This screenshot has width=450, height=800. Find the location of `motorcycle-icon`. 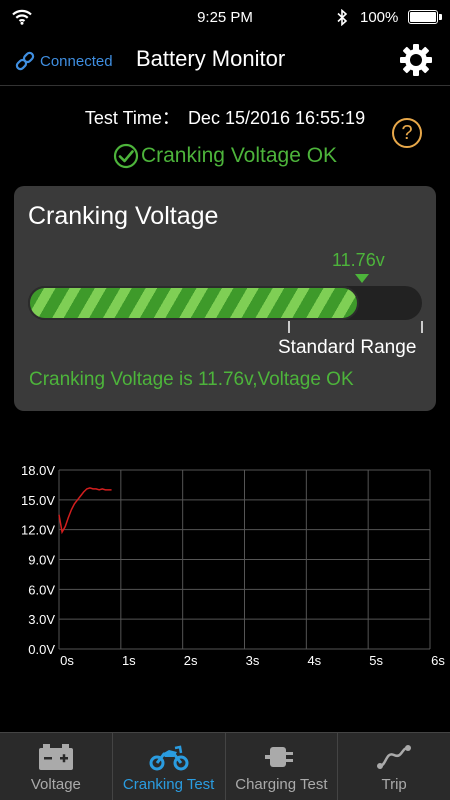

motorcycle-icon is located at coordinates (169, 758).